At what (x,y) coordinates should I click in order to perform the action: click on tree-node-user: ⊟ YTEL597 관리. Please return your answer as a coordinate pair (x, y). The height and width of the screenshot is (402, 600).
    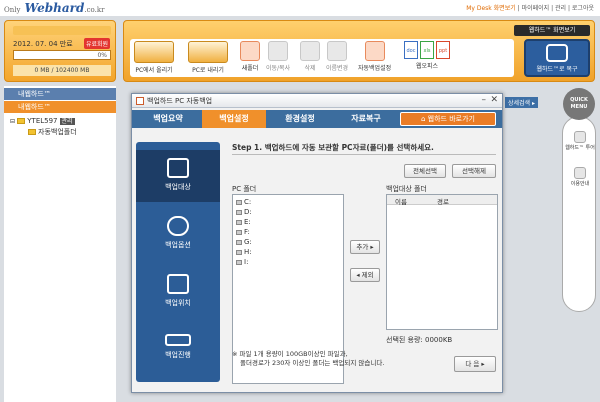
    Looking at the image, I should click on (42, 120).